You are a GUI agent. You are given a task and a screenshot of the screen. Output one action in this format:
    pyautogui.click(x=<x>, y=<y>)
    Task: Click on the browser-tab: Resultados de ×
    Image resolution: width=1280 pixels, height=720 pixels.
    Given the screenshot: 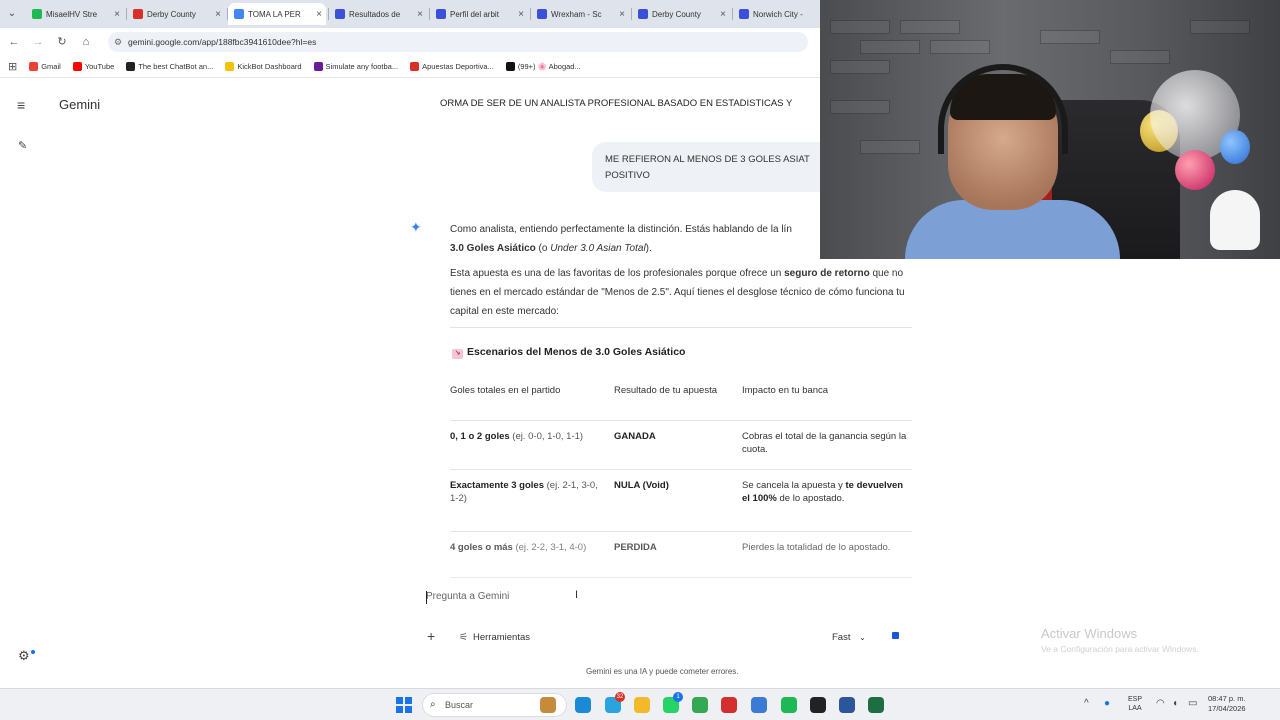 What is the action you would take?
    pyautogui.click(x=378, y=14)
    